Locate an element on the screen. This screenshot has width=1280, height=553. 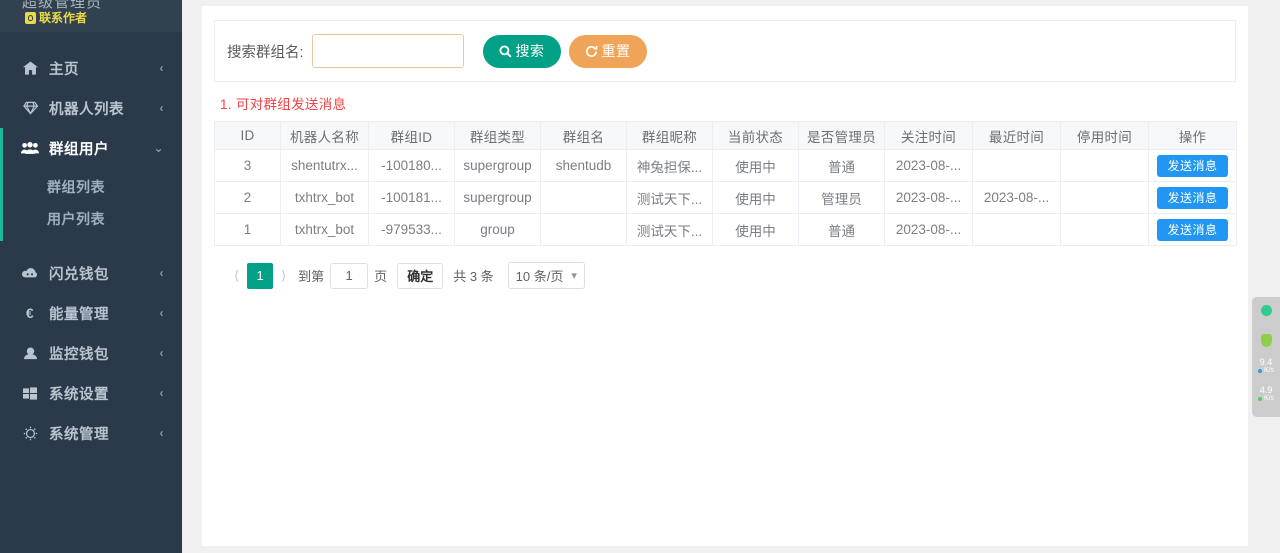
chevron-left-icon-admin: ‹ is located at coordinates (161, 433).